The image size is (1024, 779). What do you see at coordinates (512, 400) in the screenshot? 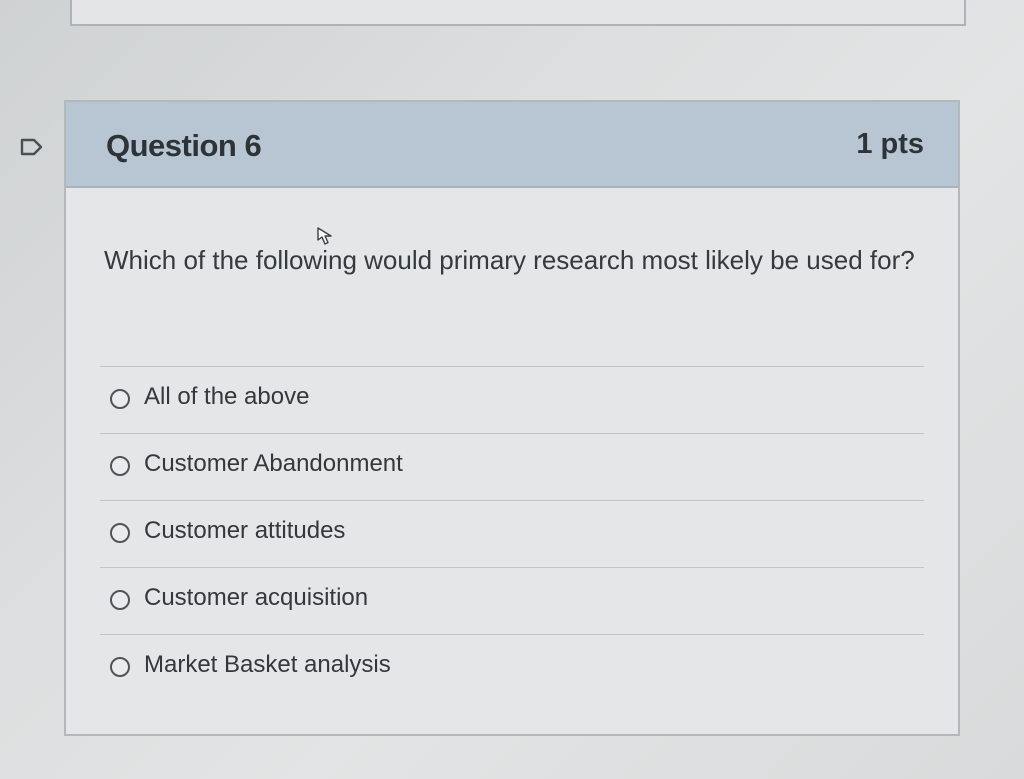
I see `answer-option: All of the above` at bounding box center [512, 400].